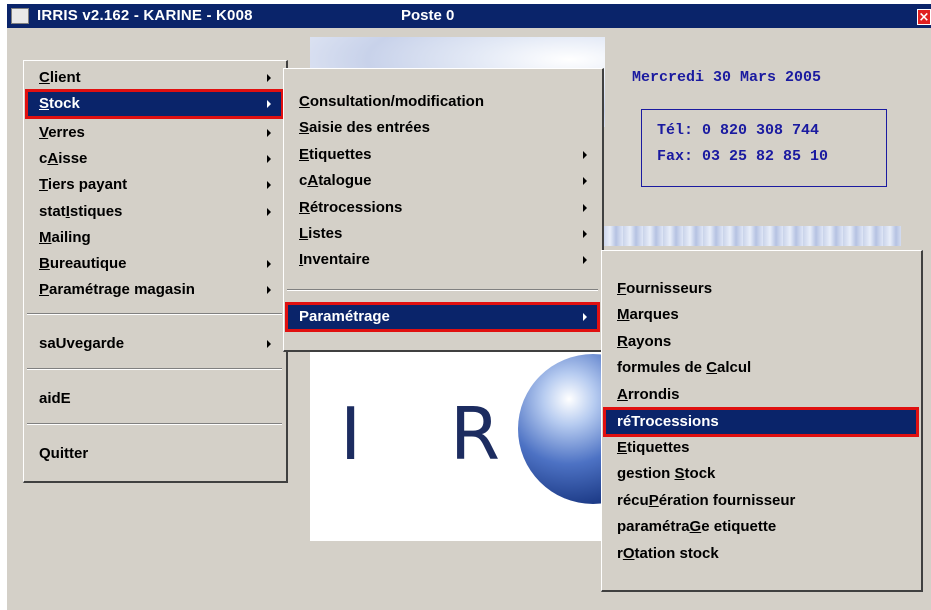 Image resolution: width=931 pixels, height=610 pixels. What do you see at coordinates (442, 317) in the screenshot?
I see `menu-item-parametrage: Paramétrage` at bounding box center [442, 317].